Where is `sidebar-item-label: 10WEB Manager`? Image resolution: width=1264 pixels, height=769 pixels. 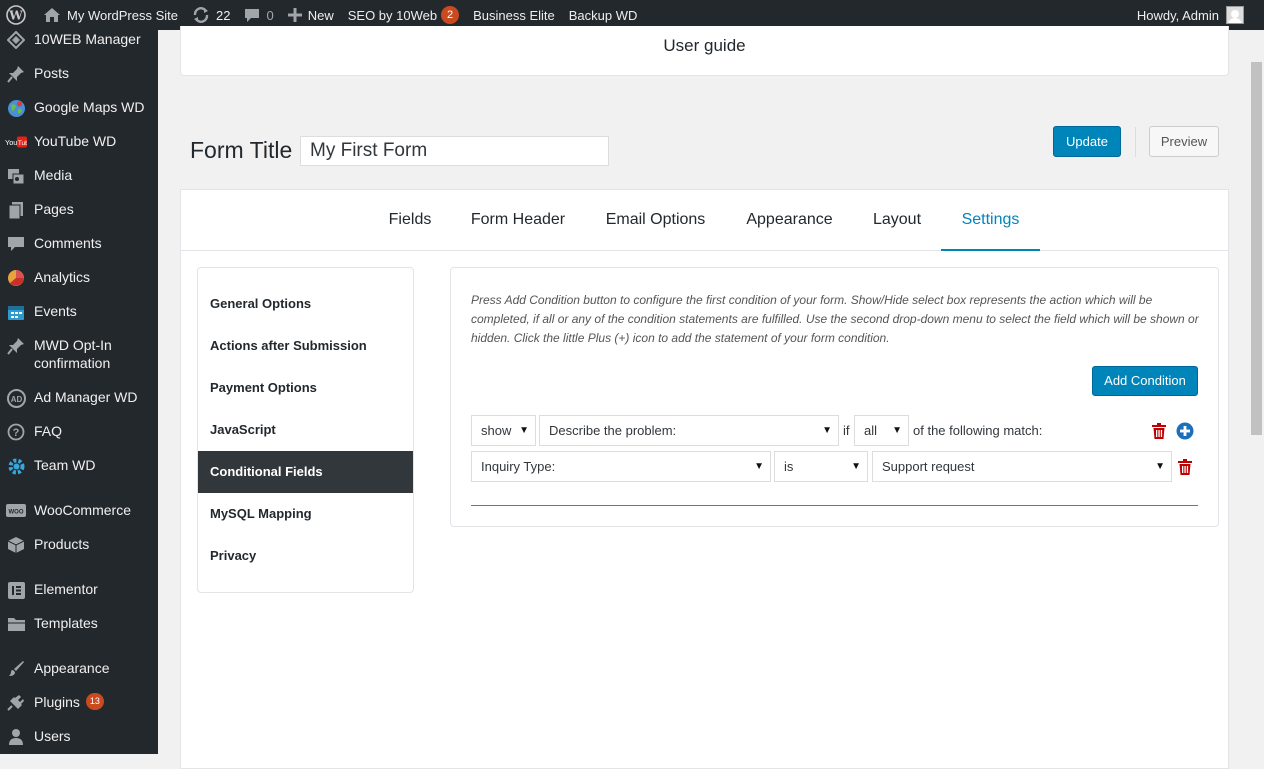 sidebar-item-label: 10WEB Manager is located at coordinates (87, 39).